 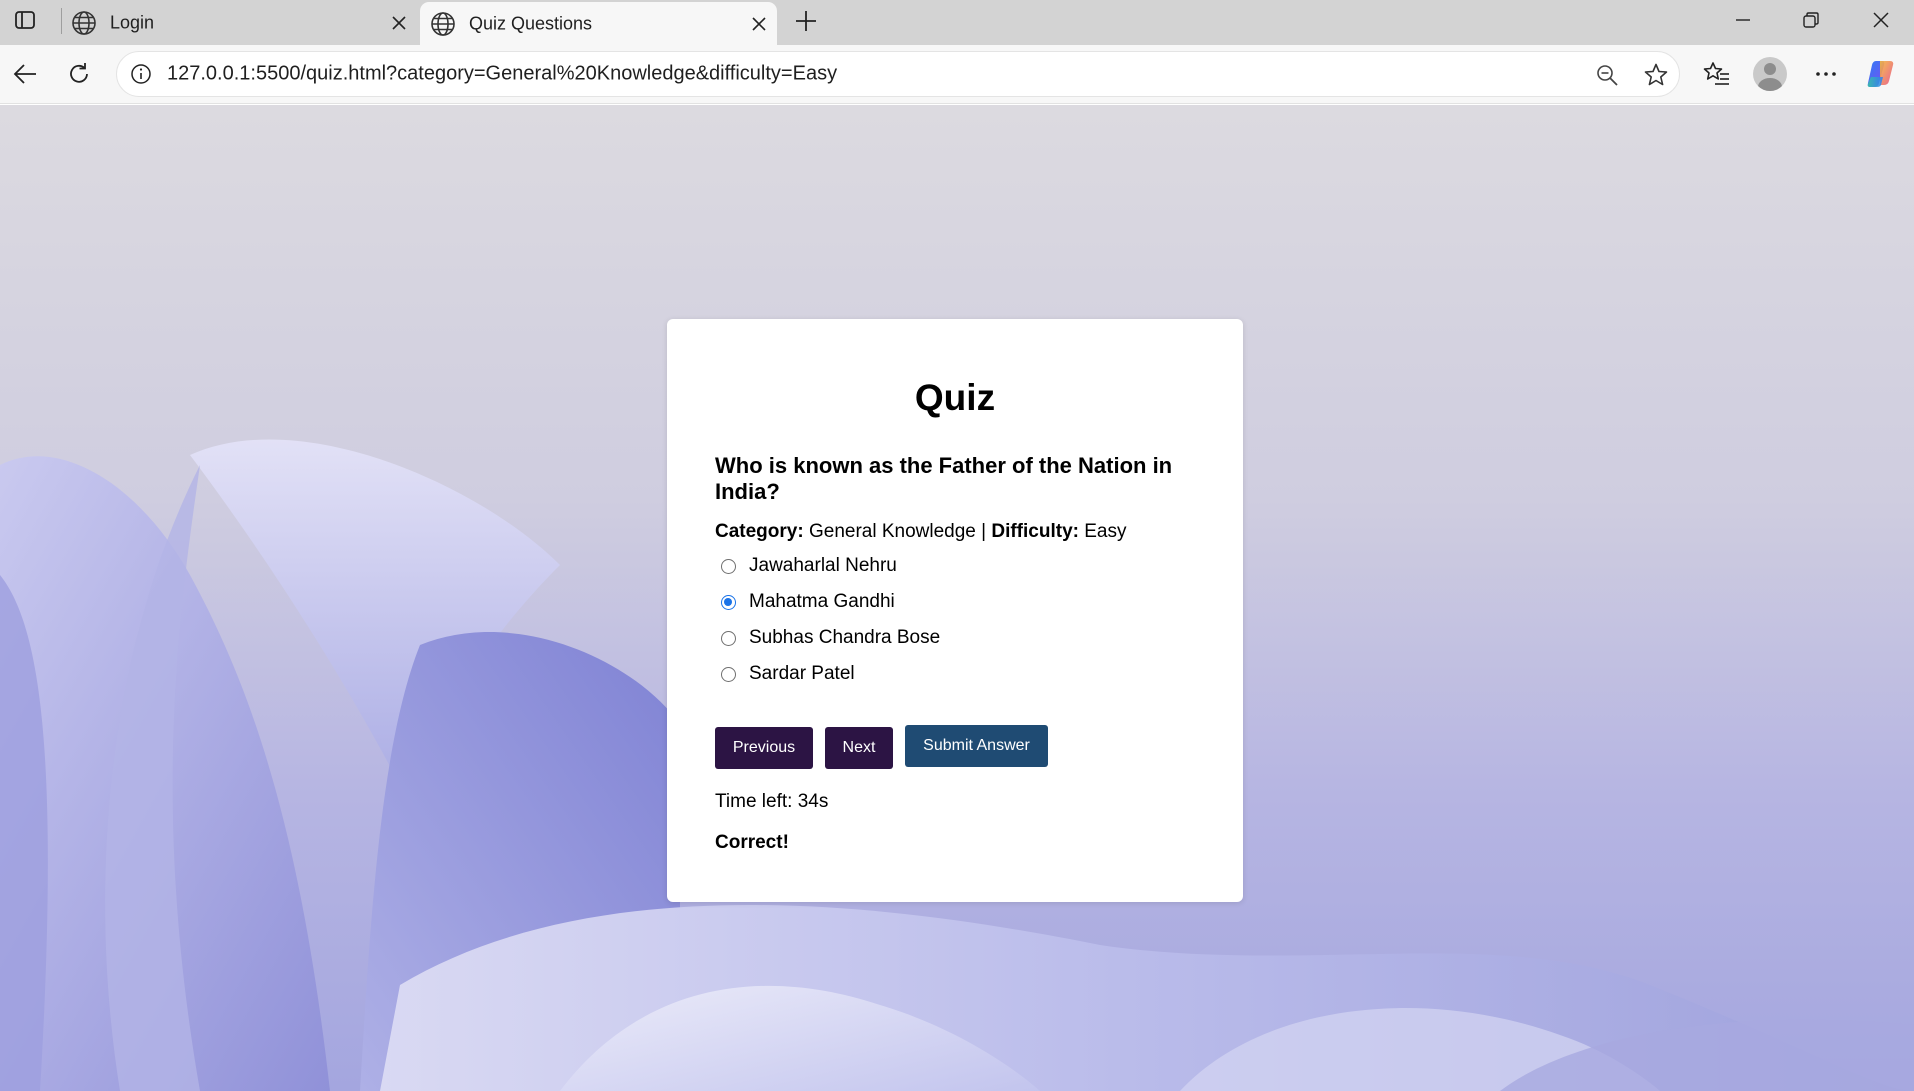 What do you see at coordinates (1881, 20) in the screenshot?
I see `window-close-icon` at bounding box center [1881, 20].